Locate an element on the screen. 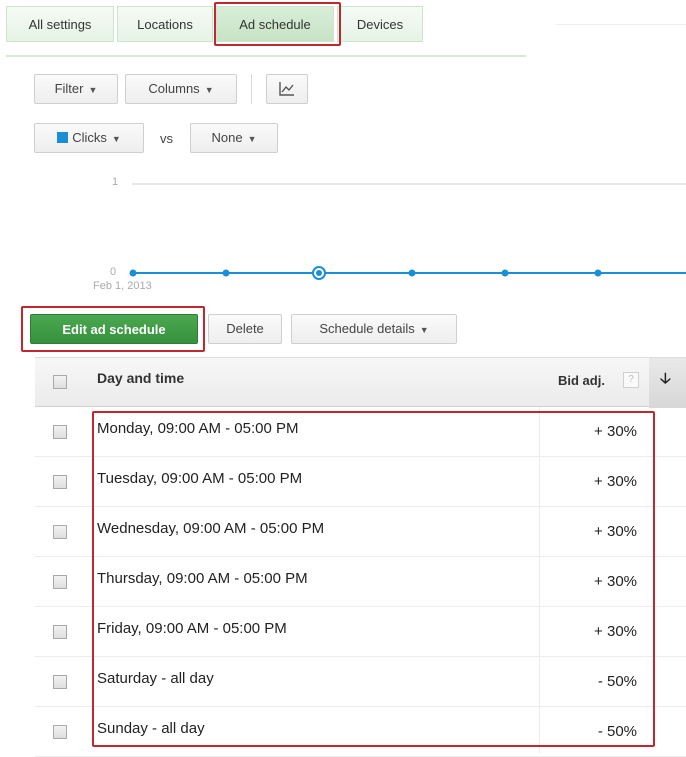  secondary-metric-label: None is located at coordinates (227, 137).